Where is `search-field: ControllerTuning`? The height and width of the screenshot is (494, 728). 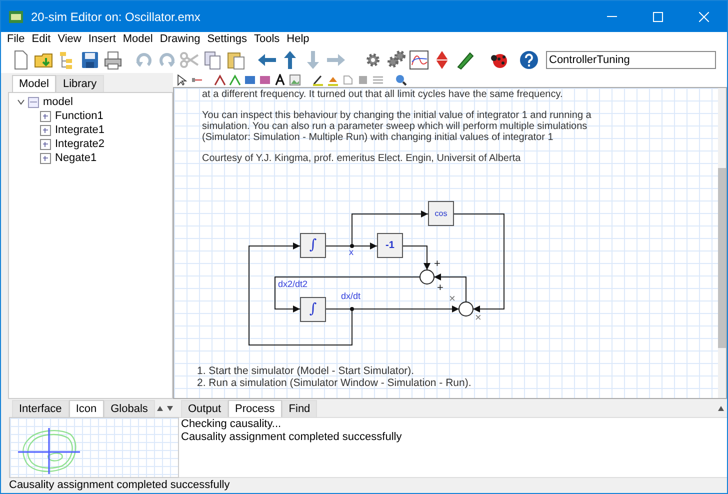 search-field: ControllerTuning is located at coordinates (631, 60).